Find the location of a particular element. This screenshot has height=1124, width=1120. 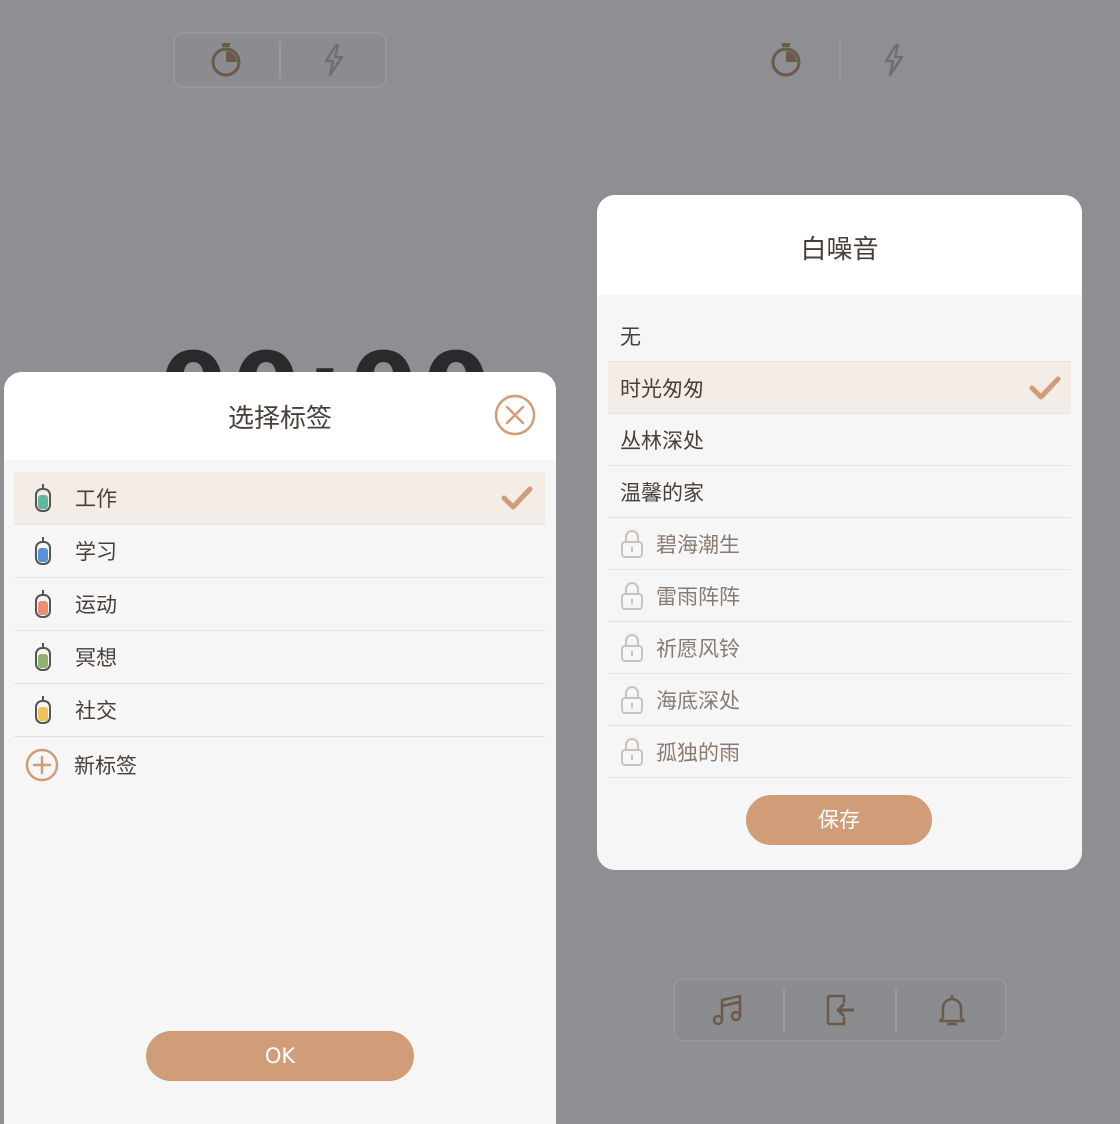

sound-label: 祈愿风铃 is located at coordinates (698, 648).